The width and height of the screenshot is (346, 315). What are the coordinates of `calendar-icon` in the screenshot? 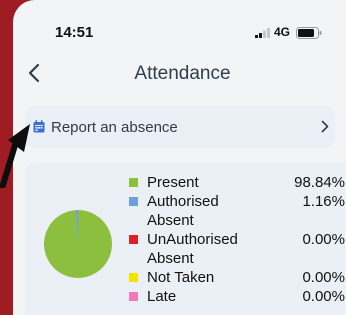 It's located at (39, 126).